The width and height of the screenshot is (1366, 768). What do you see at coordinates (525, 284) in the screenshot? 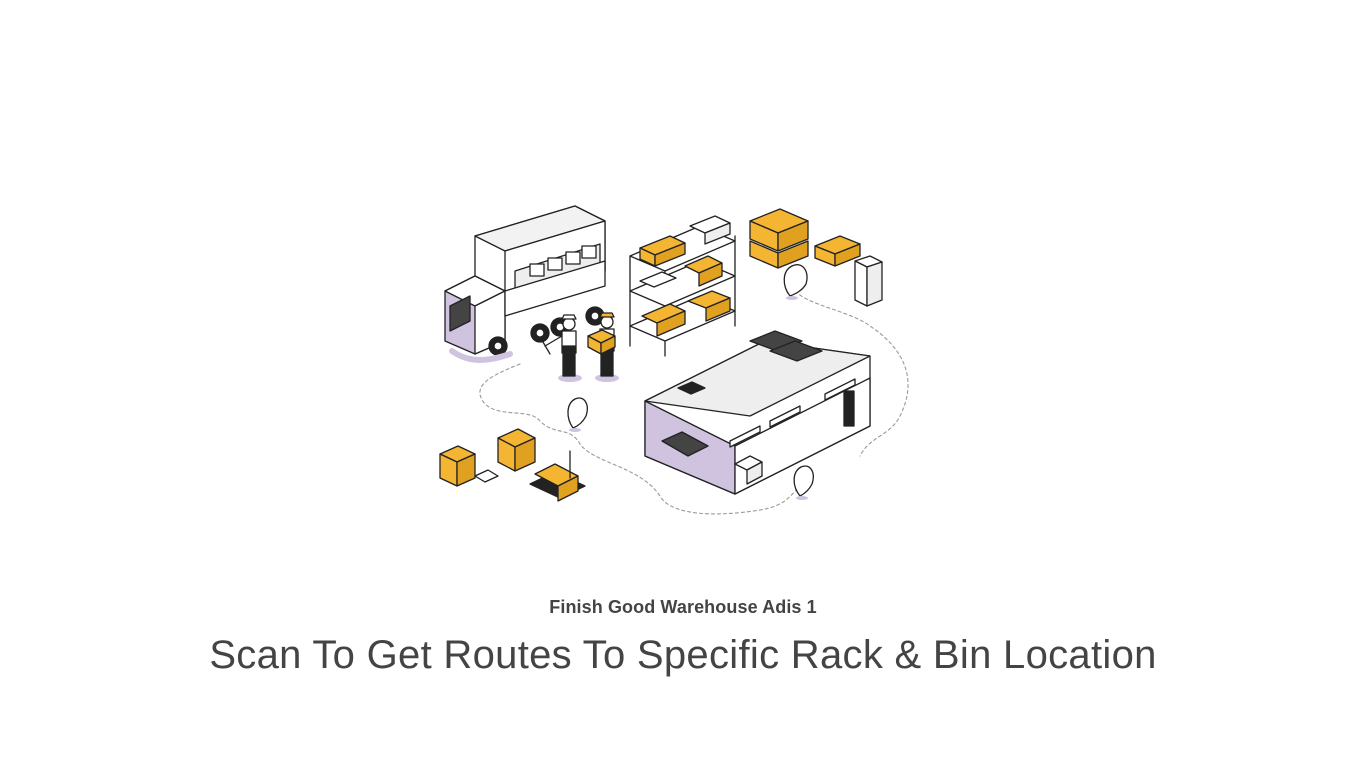
I see `delivery-truck-icon` at bounding box center [525, 284].